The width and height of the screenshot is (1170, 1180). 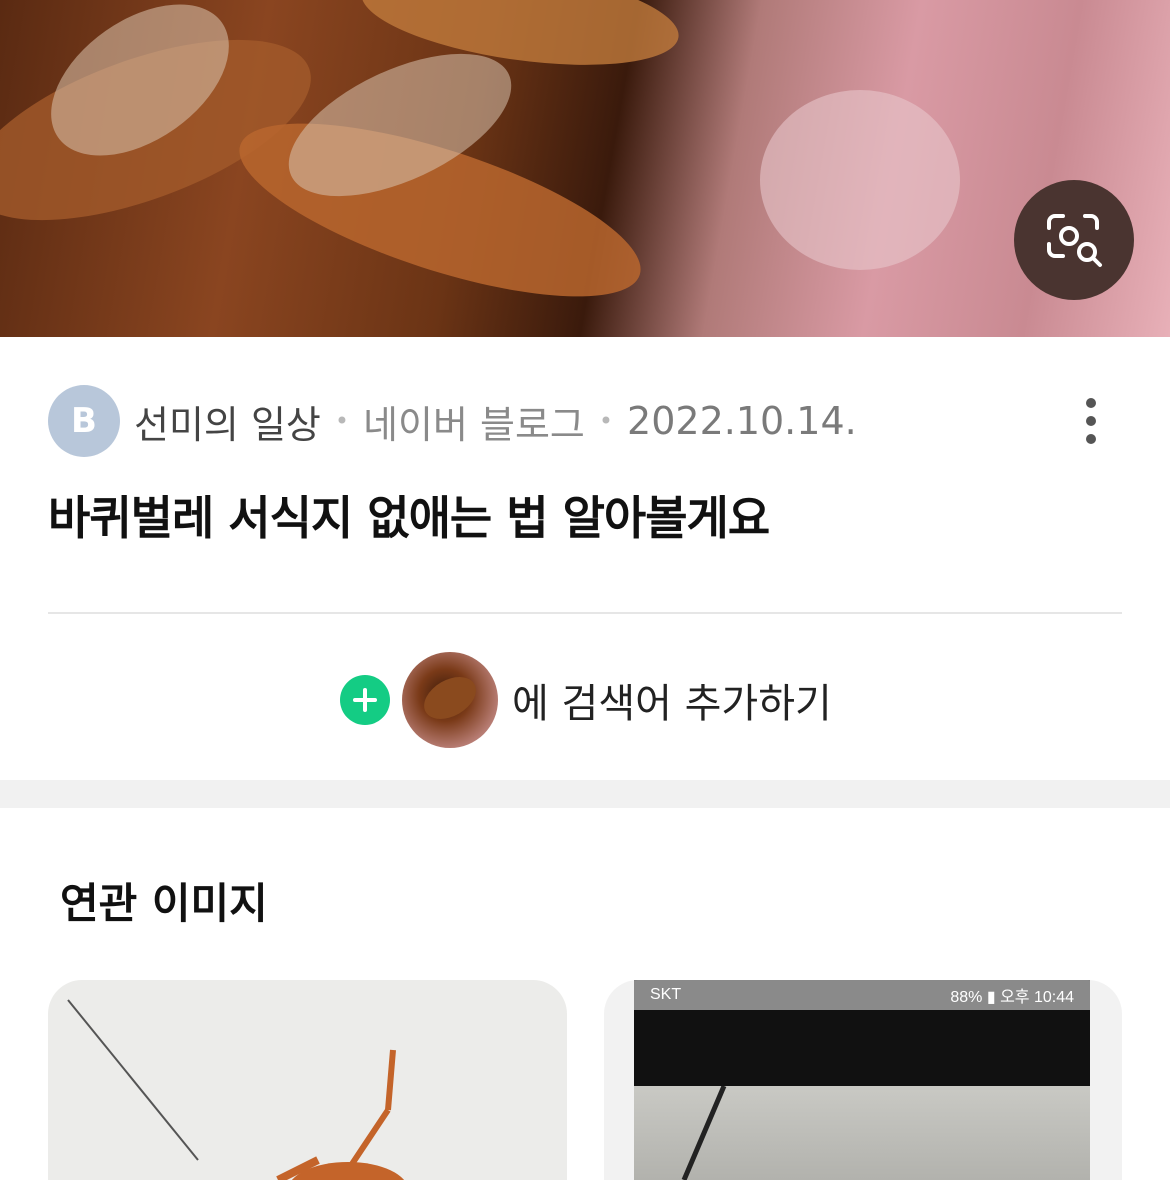 What do you see at coordinates (1012, 997) in the screenshot?
I see `status-right: 88% ▮ 오후 10:44` at bounding box center [1012, 997].